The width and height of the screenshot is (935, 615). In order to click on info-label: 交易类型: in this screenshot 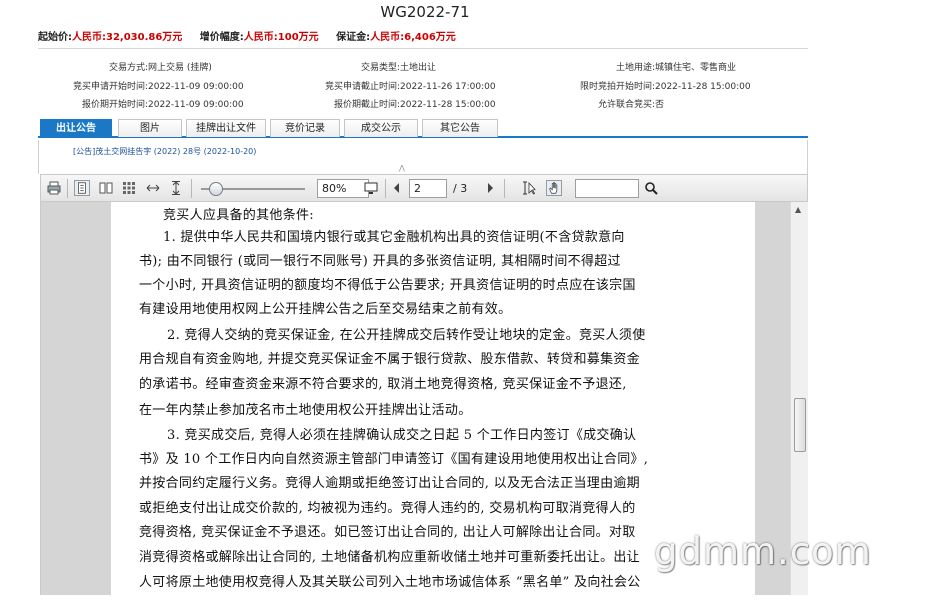, I will do `click(380, 68)`.